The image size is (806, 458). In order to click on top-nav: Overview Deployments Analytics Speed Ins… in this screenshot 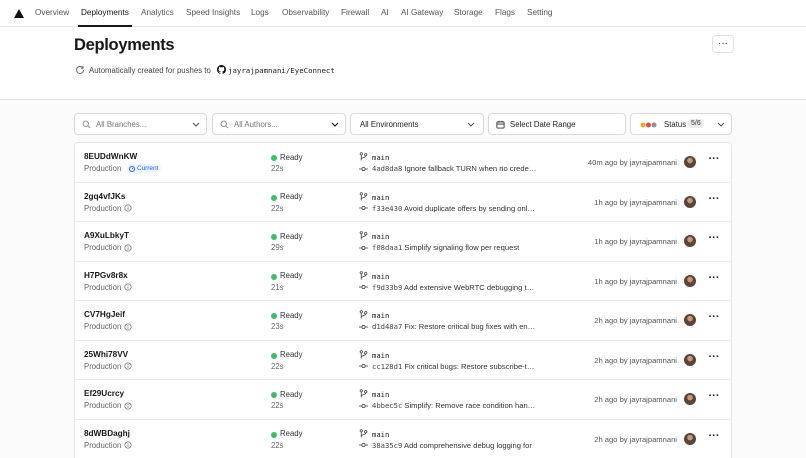, I will do `click(403, 13)`.